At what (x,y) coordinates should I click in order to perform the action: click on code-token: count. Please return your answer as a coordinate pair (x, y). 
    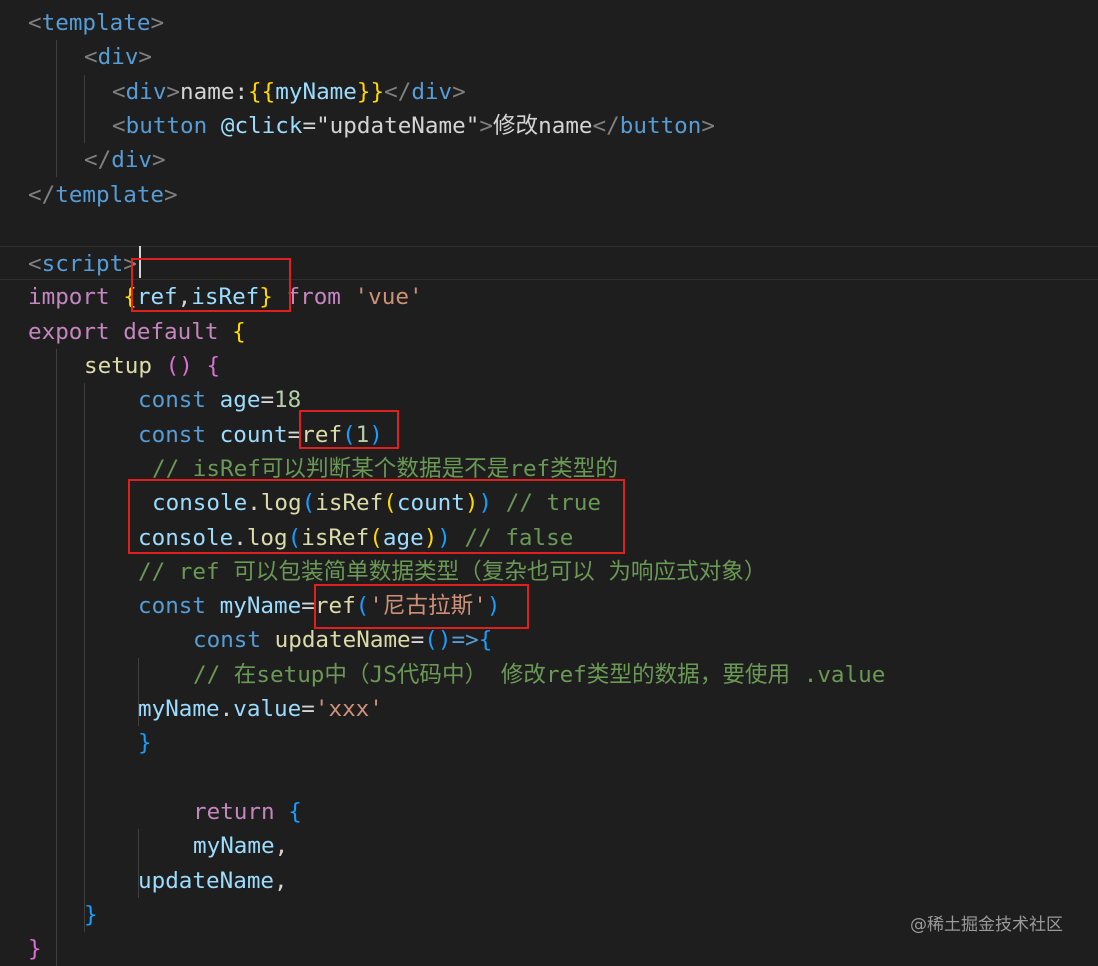
    Looking at the image, I should click on (253, 434).